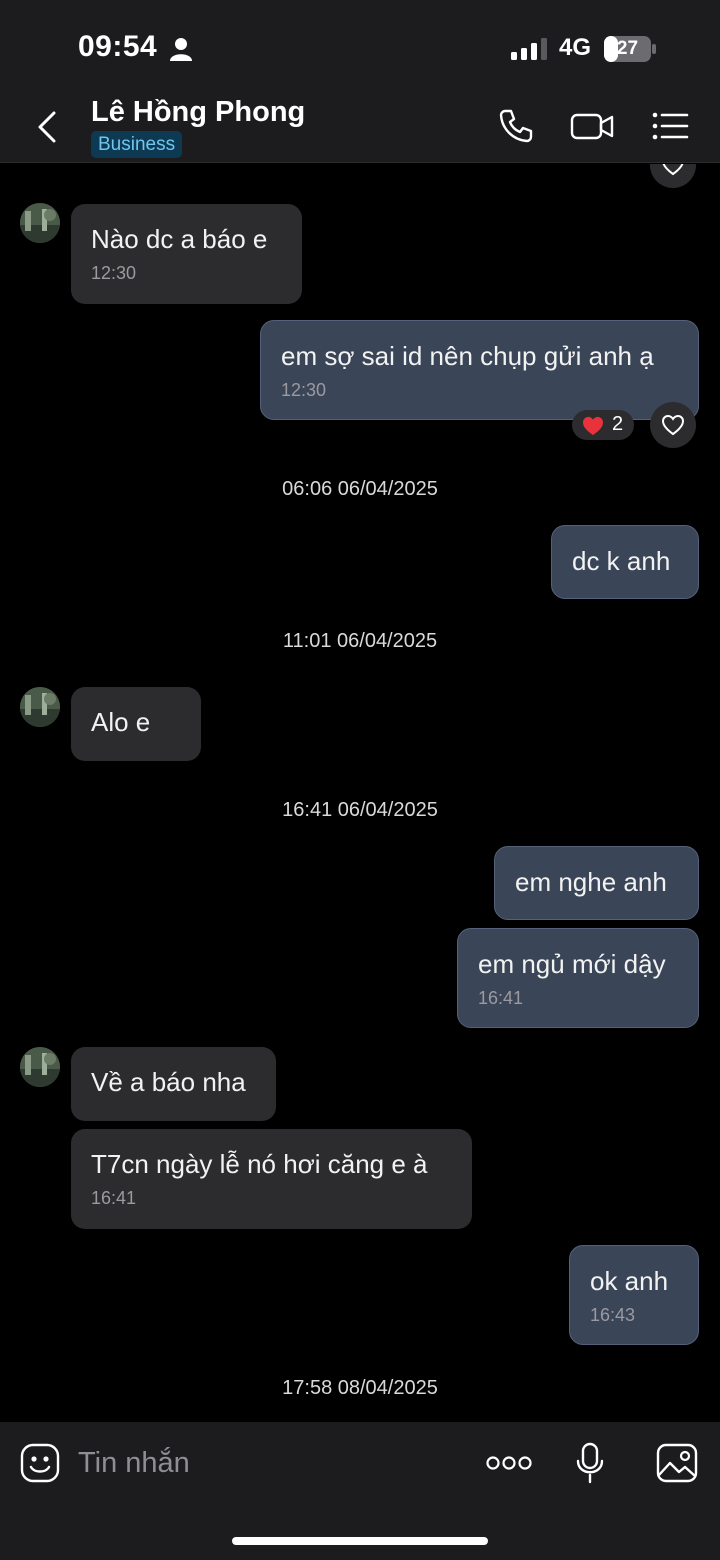 This screenshot has height=1560, width=720. Describe the element at coordinates (590, 1463) in the screenshot. I see `microphone-icon` at that location.